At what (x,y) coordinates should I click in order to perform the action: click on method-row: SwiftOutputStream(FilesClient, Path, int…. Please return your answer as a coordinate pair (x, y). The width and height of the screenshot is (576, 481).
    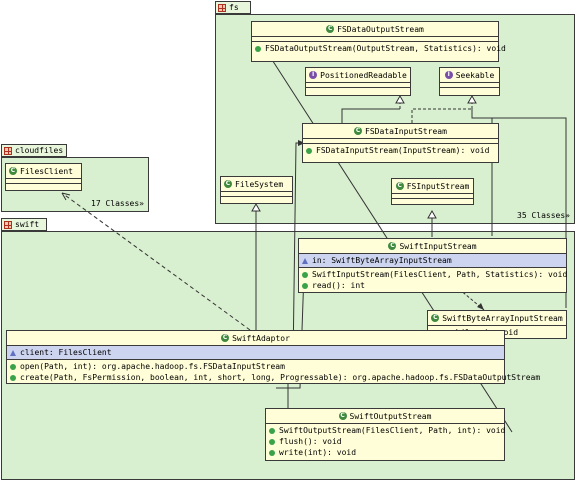
    Looking at the image, I should click on (386, 430).